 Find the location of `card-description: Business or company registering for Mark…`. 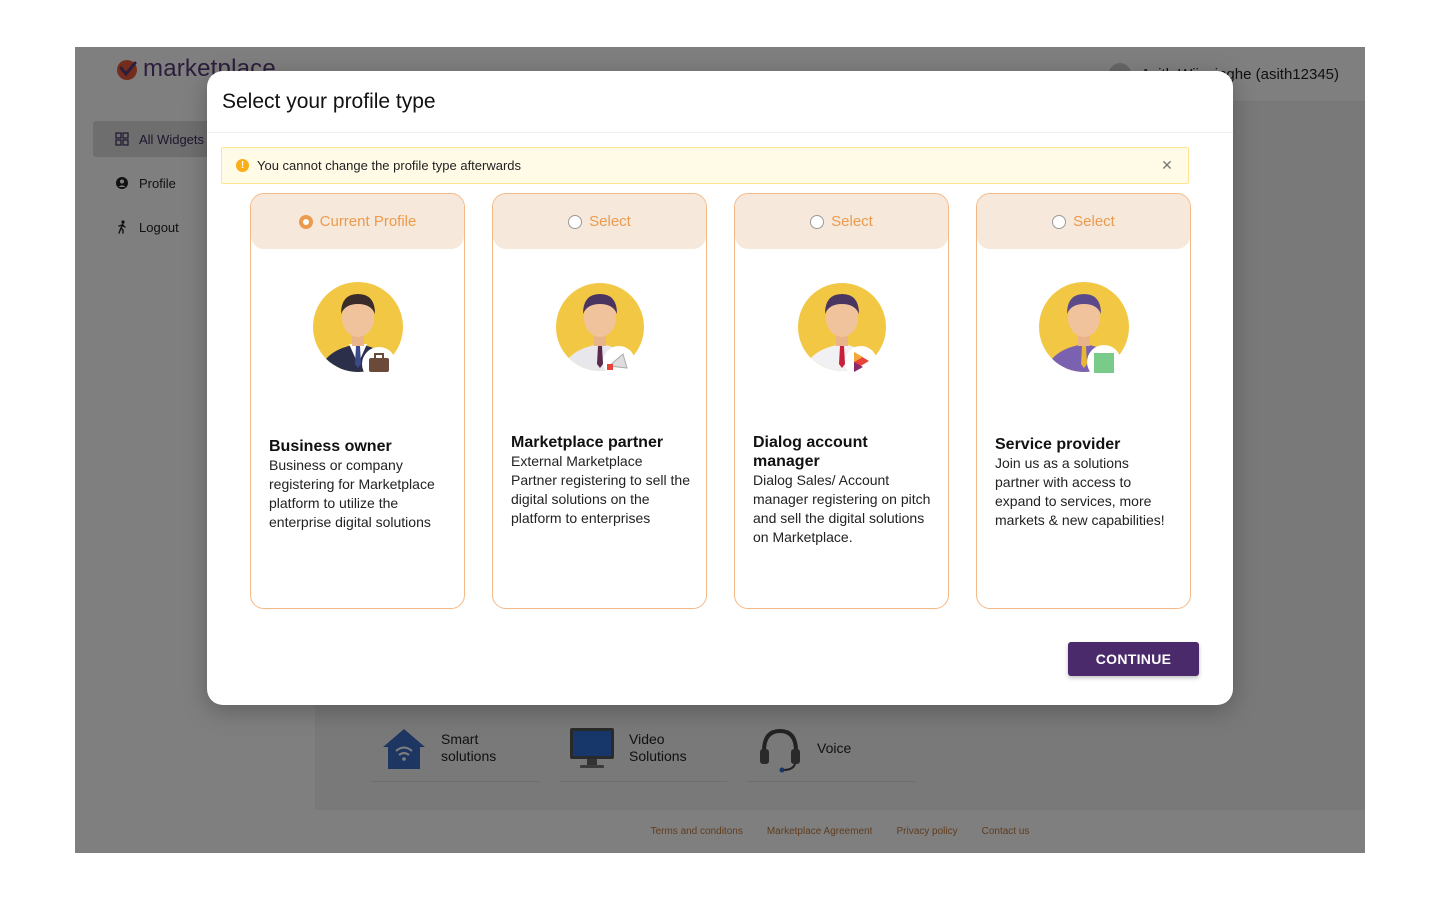

card-description: Business or company registering for Mark… is located at coordinates (352, 493).